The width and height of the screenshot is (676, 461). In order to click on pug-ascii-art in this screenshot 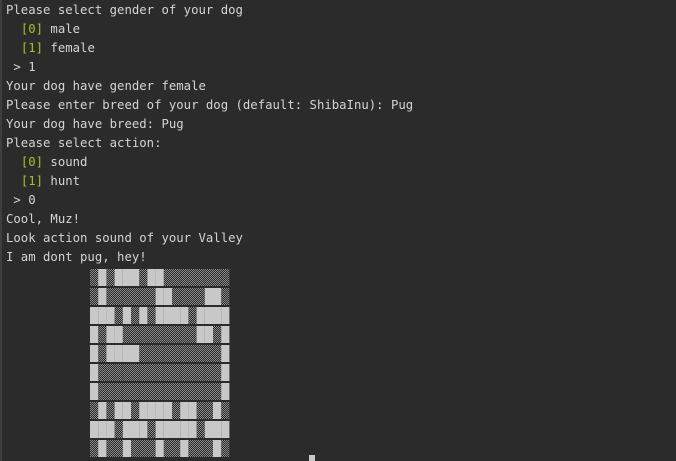, I will do `click(162, 363)`.